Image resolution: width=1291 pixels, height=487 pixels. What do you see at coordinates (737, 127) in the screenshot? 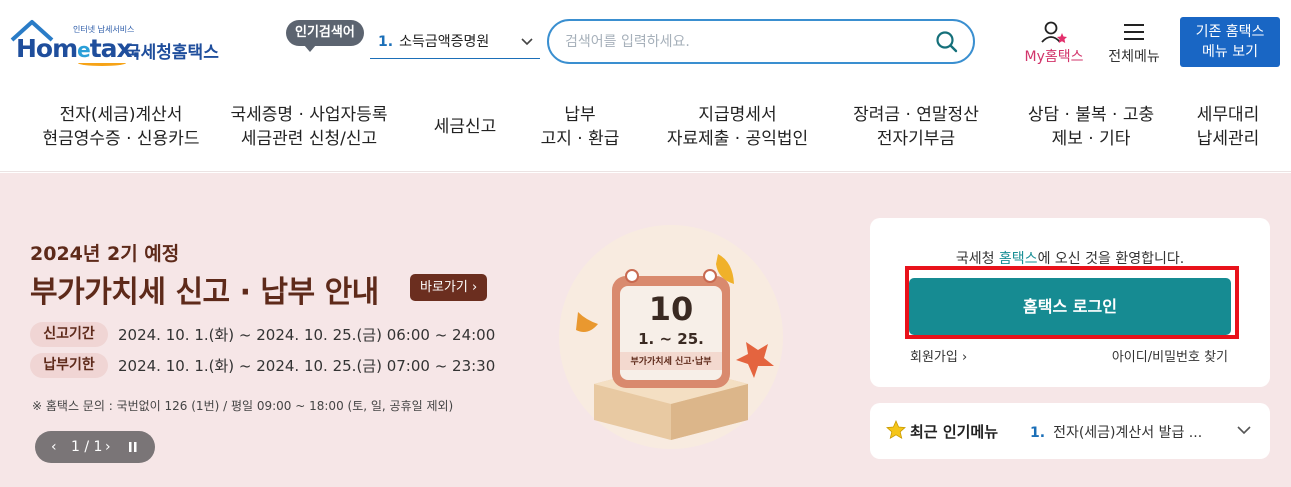
I see `nav-item-payment-statements: 지급명세서 자료제출 · 공익법인` at bounding box center [737, 127].